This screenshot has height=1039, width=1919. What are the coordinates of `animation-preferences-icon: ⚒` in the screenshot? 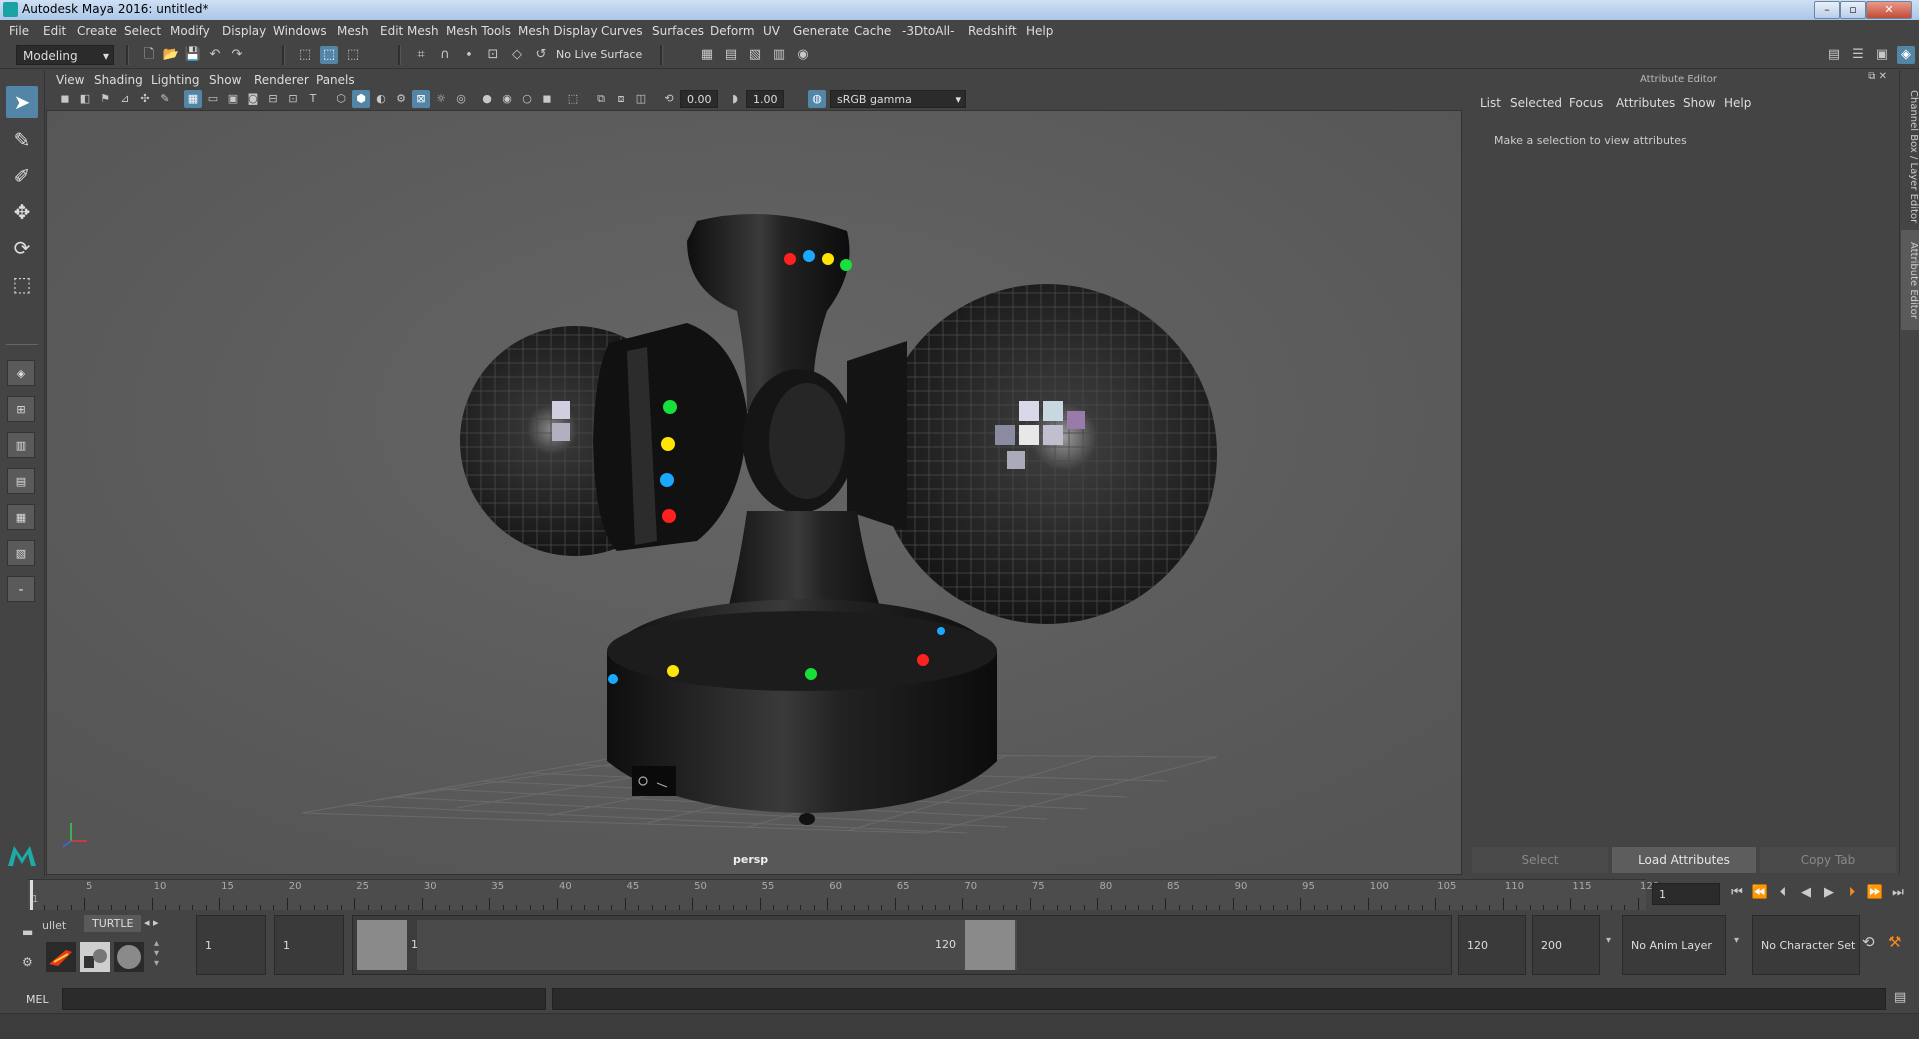 It's located at (1894, 942).